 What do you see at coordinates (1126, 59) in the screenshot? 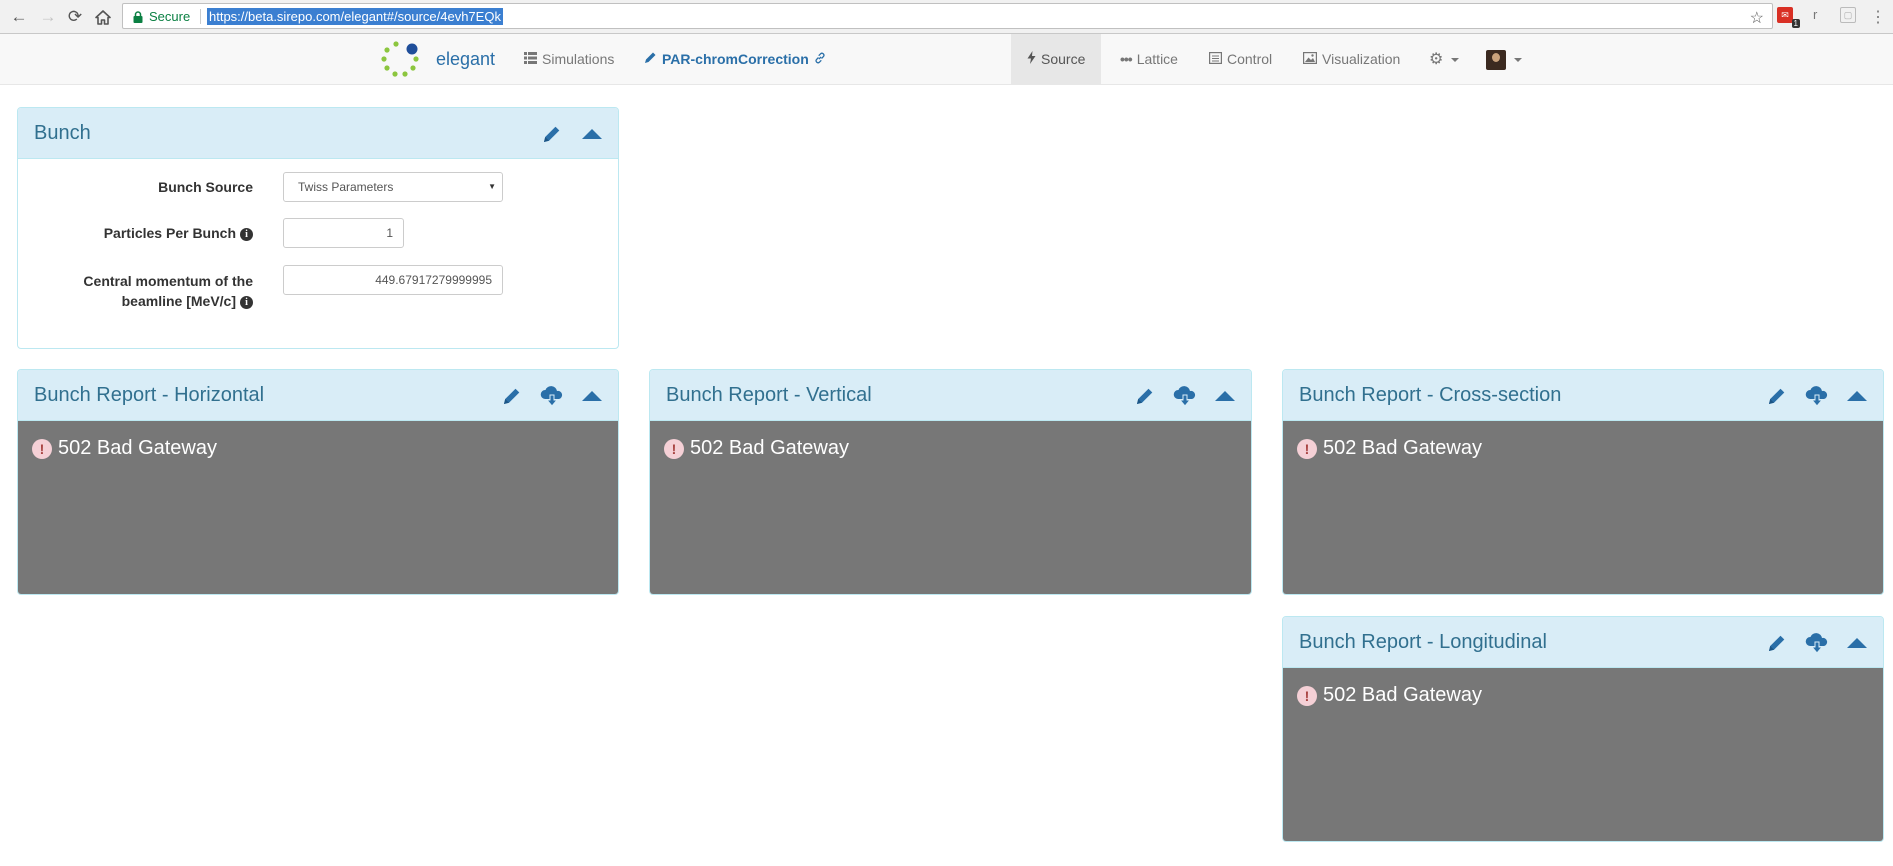
I see `ellipsis-icon: •••` at bounding box center [1126, 59].